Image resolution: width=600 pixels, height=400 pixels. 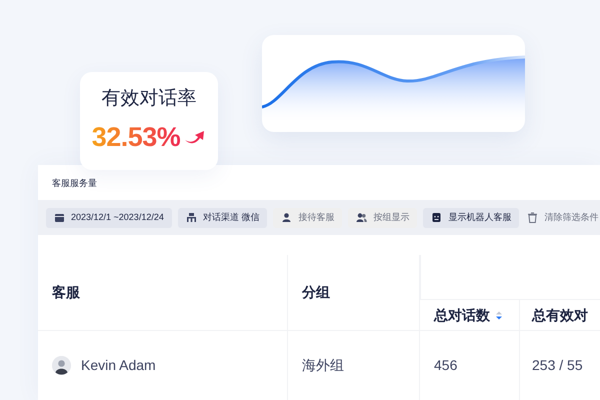 I want to click on trash-icon, so click(x=532, y=217).